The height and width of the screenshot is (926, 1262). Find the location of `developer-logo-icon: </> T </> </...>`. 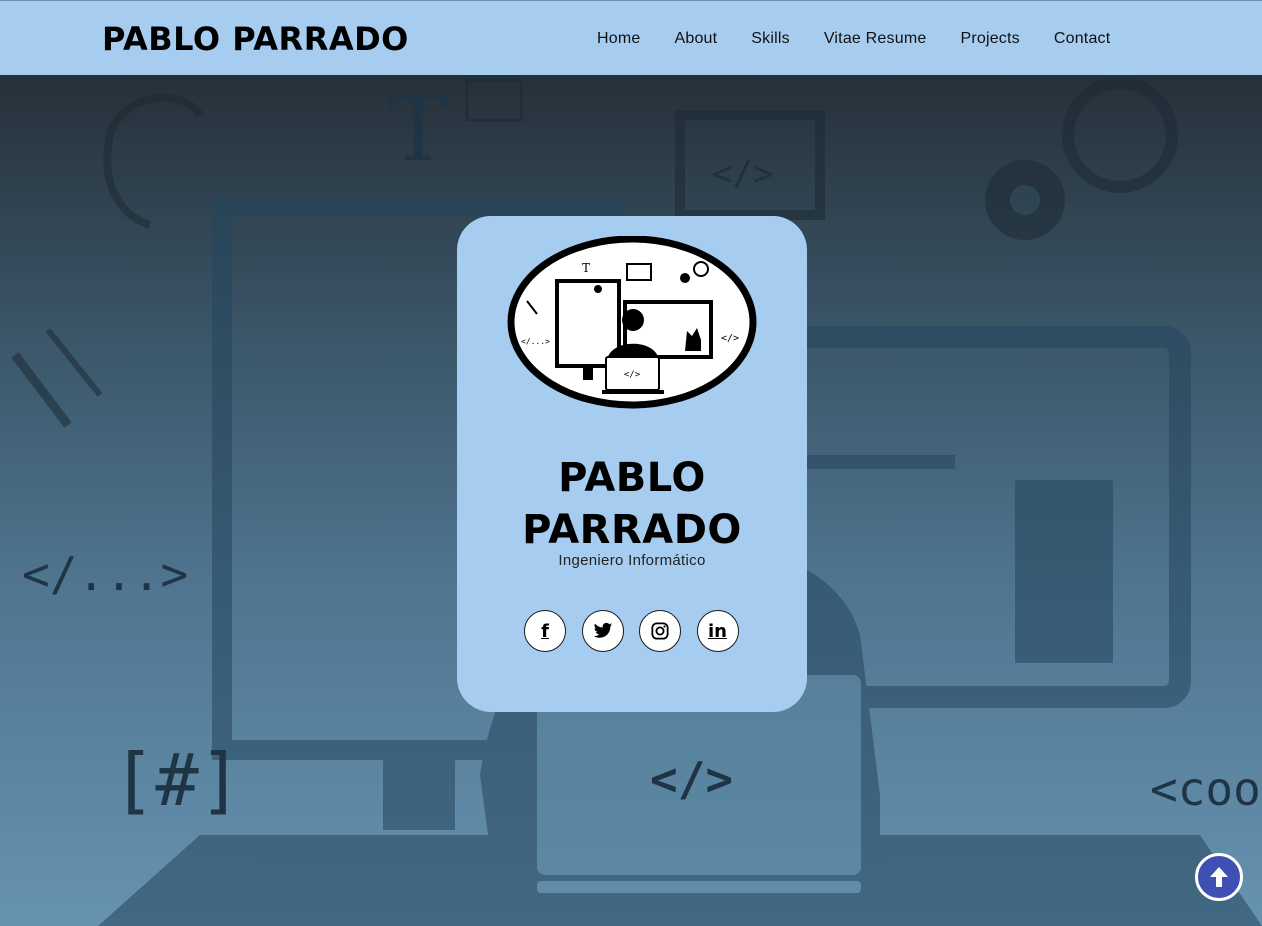

developer-logo-icon: </> T </> </...> is located at coordinates (632, 322).